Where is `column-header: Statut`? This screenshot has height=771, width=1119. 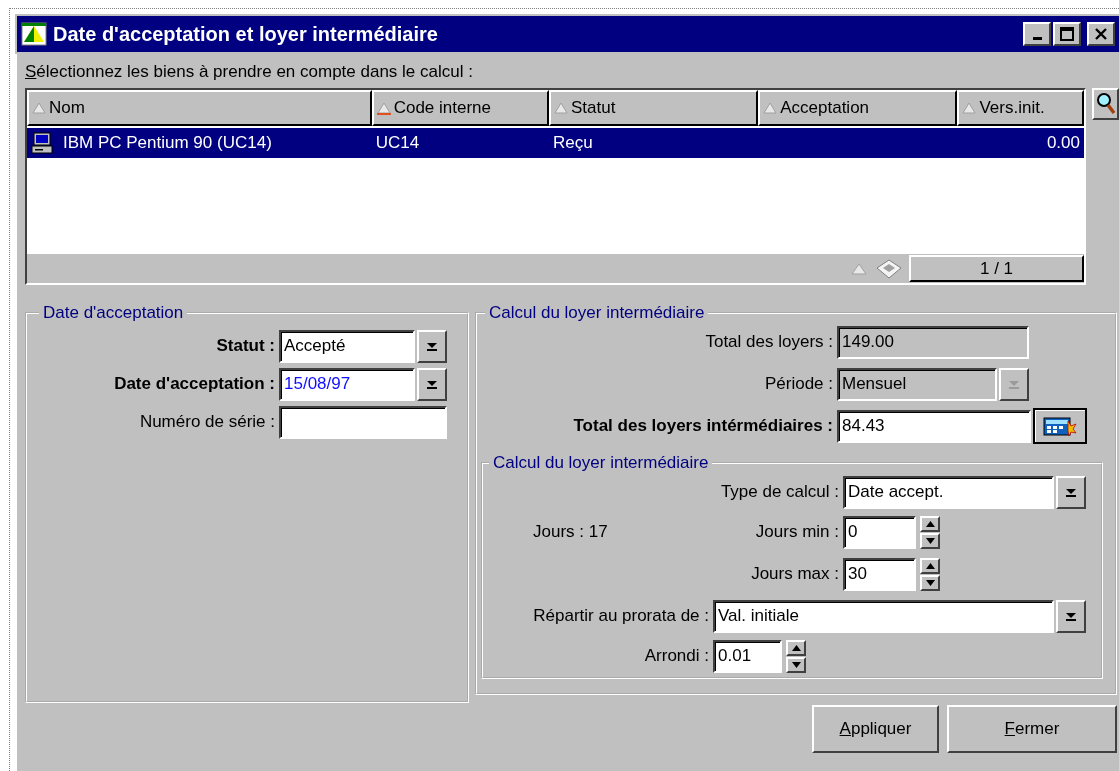 column-header: Statut is located at coordinates (654, 108).